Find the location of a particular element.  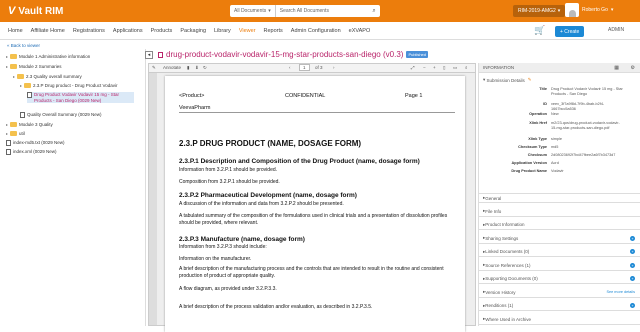

paragraph: Information on the manufacturer. is located at coordinates (215, 259).